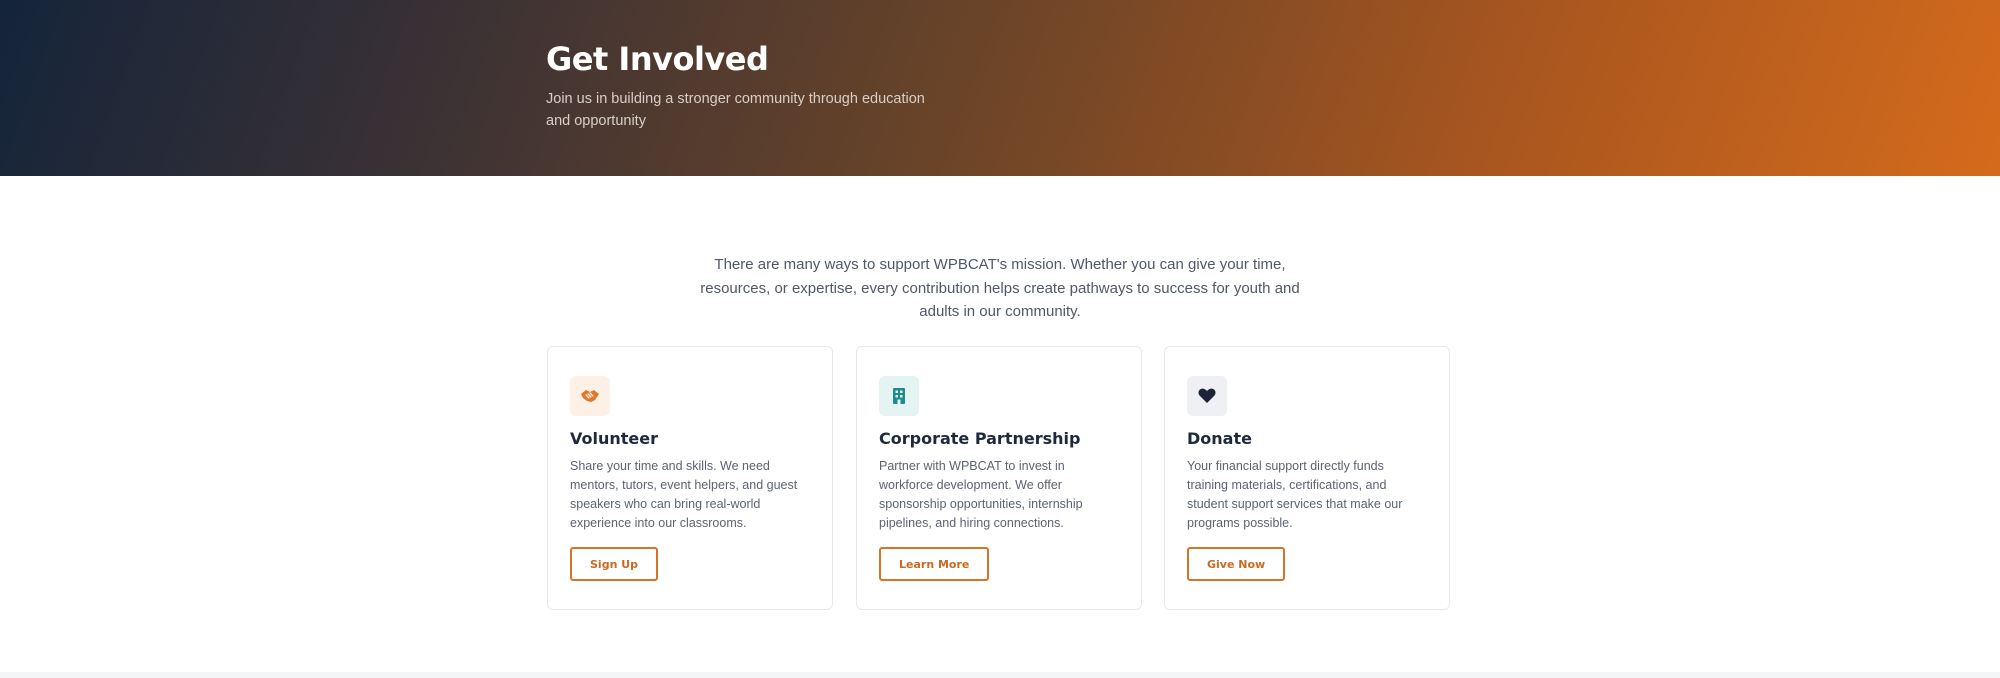 Image resolution: width=2000 pixels, height=678 pixels. Describe the element at coordinates (1236, 564) in the screenshot. I see `give-now-button: Give Now` at that location.